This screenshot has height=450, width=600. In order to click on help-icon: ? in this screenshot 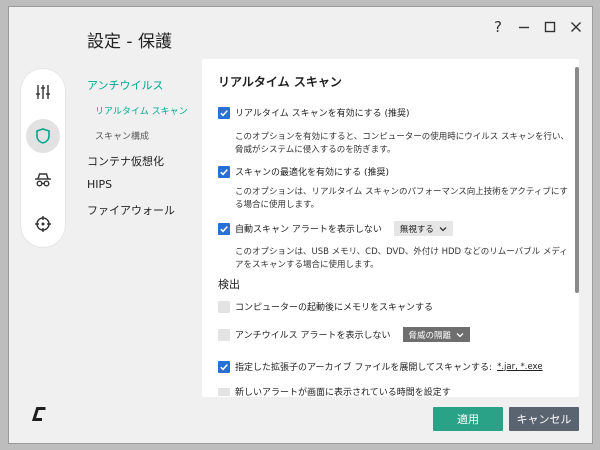, I will do `click(498, 27)`.